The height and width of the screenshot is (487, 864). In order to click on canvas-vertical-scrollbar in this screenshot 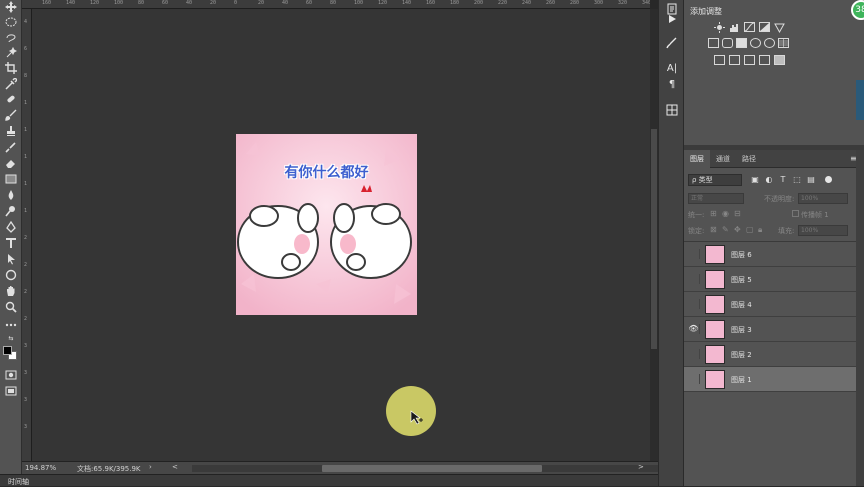, I will do `click(654, 235)`.